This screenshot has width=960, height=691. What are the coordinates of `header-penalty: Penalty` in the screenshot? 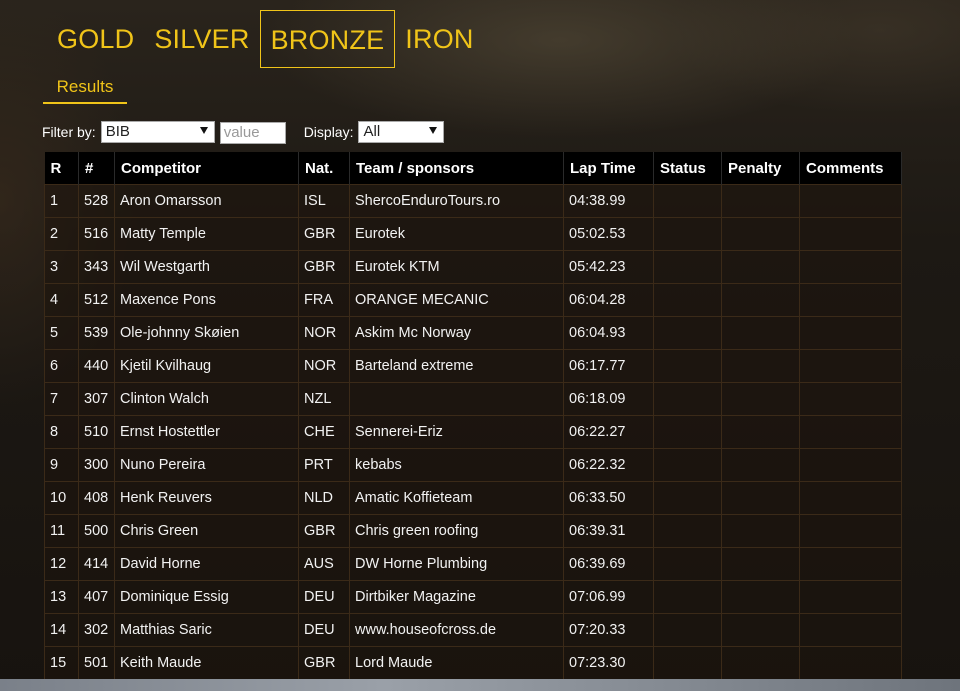 It's located at (760, 168).